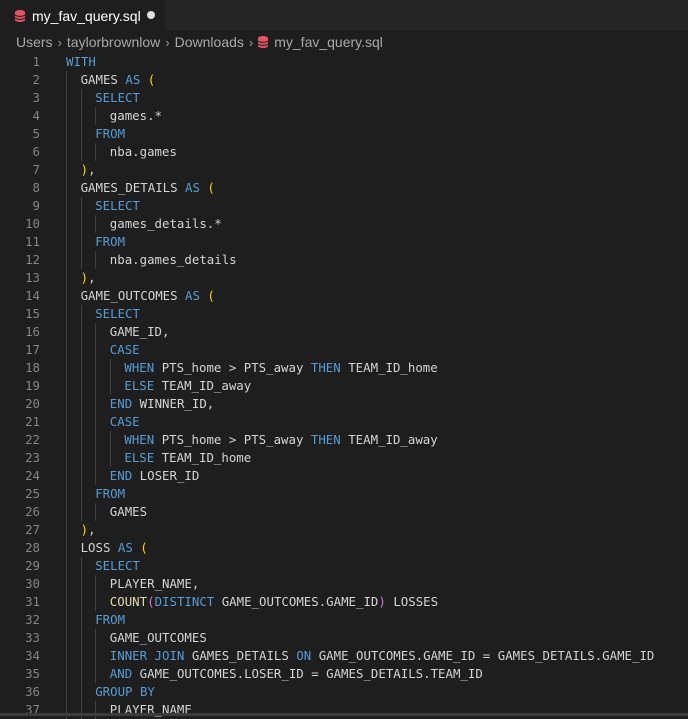  I want to click on code-line: 10 games_details.*, so click(344, 224).